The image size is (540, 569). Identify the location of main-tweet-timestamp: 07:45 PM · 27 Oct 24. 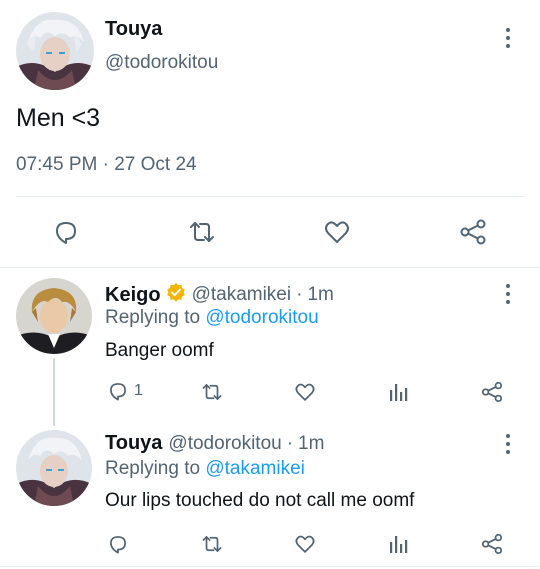
(106, 165).